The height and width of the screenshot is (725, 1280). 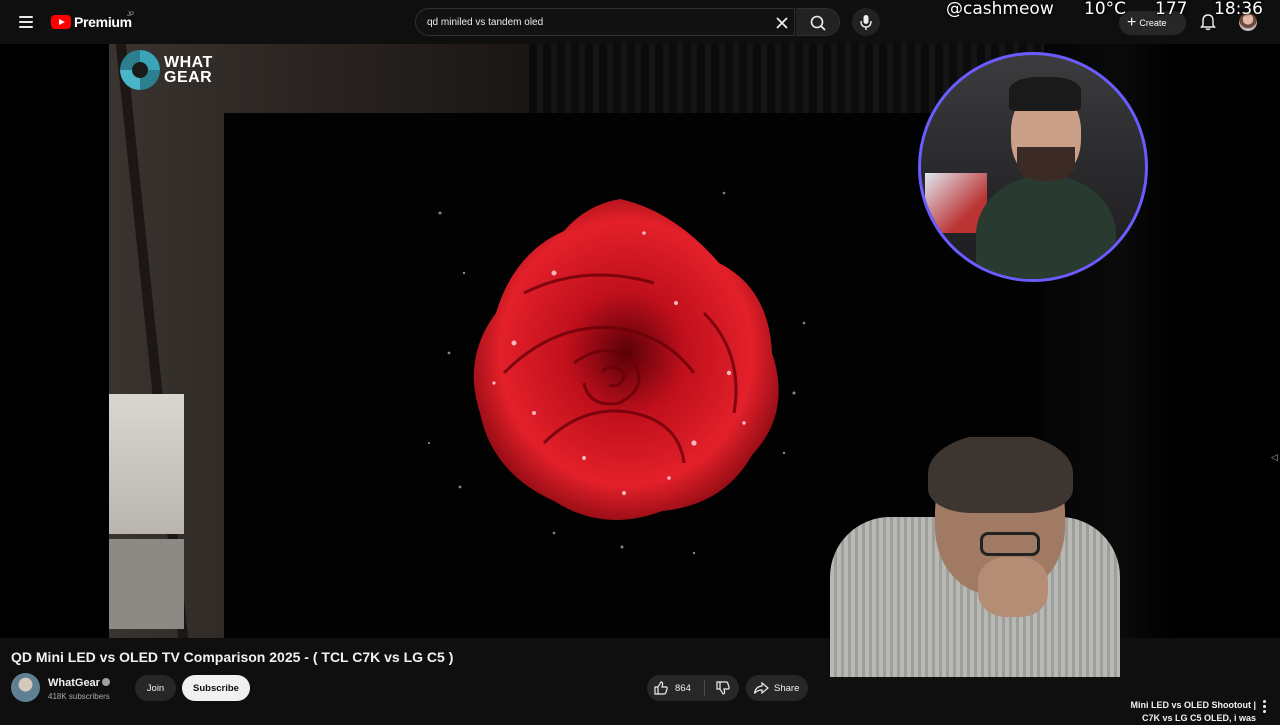 I want to click on voice-search-button, so click(x=866, y=22).